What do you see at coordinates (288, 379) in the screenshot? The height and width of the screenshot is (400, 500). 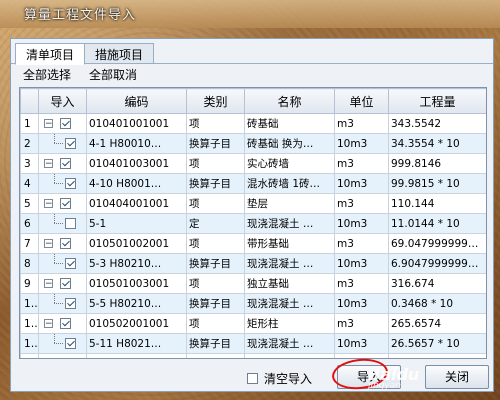 I see `clear-import-label: 清空导入` at bounding box center [288, 379].